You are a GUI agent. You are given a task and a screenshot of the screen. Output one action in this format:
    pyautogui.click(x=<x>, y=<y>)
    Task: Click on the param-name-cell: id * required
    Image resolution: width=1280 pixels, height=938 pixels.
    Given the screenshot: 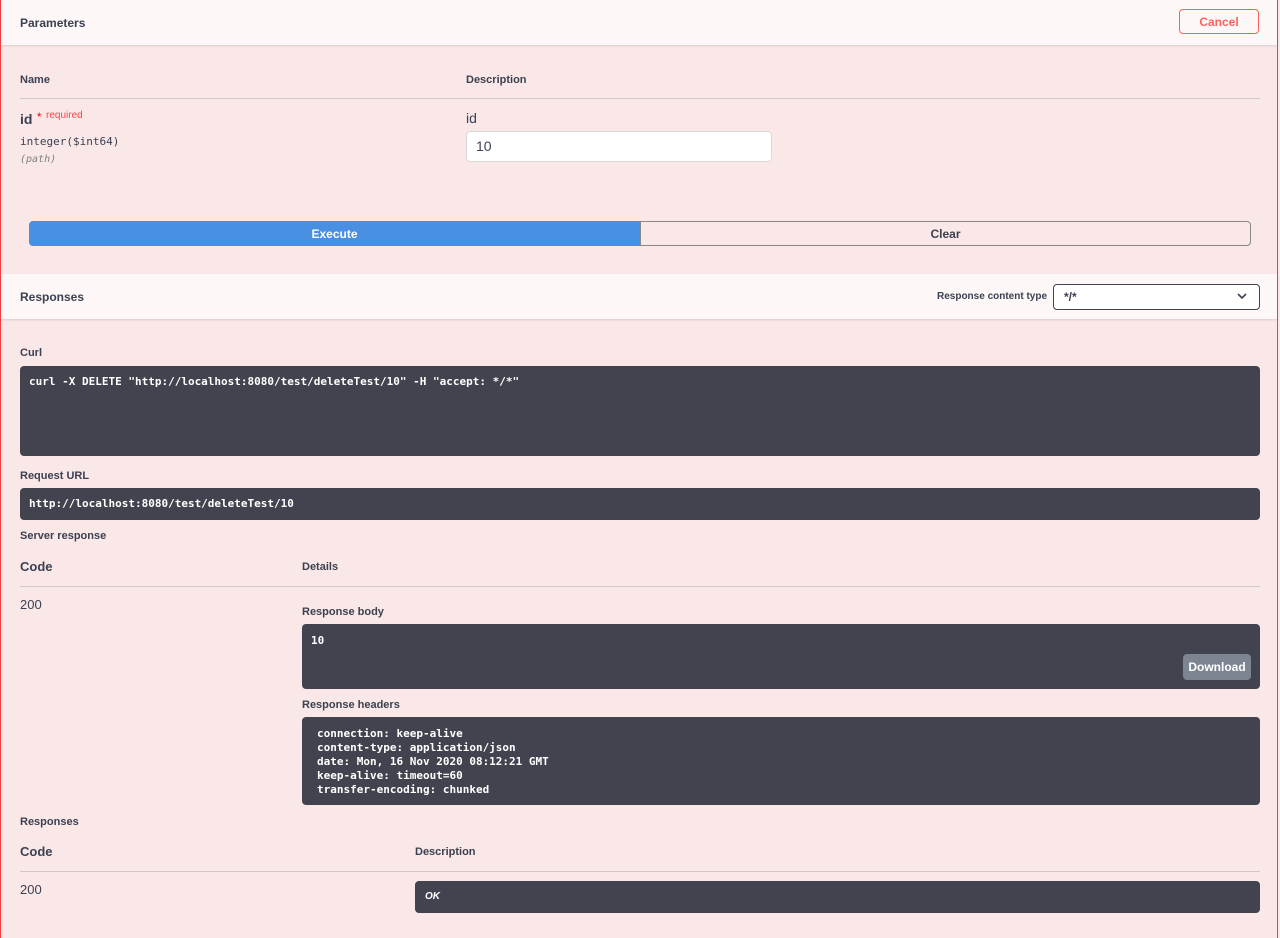 What is the action you would take?
    pyautogui.click(x=51, y=119)
    